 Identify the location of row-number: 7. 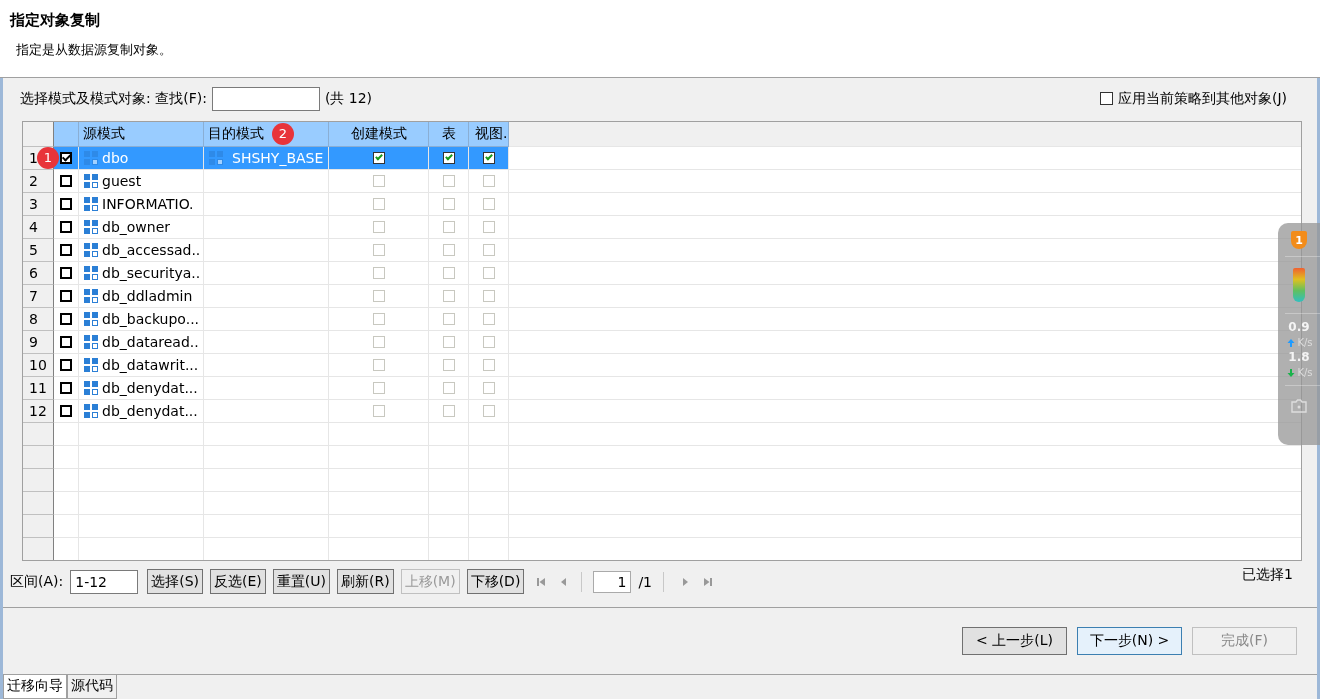
(38, 296).